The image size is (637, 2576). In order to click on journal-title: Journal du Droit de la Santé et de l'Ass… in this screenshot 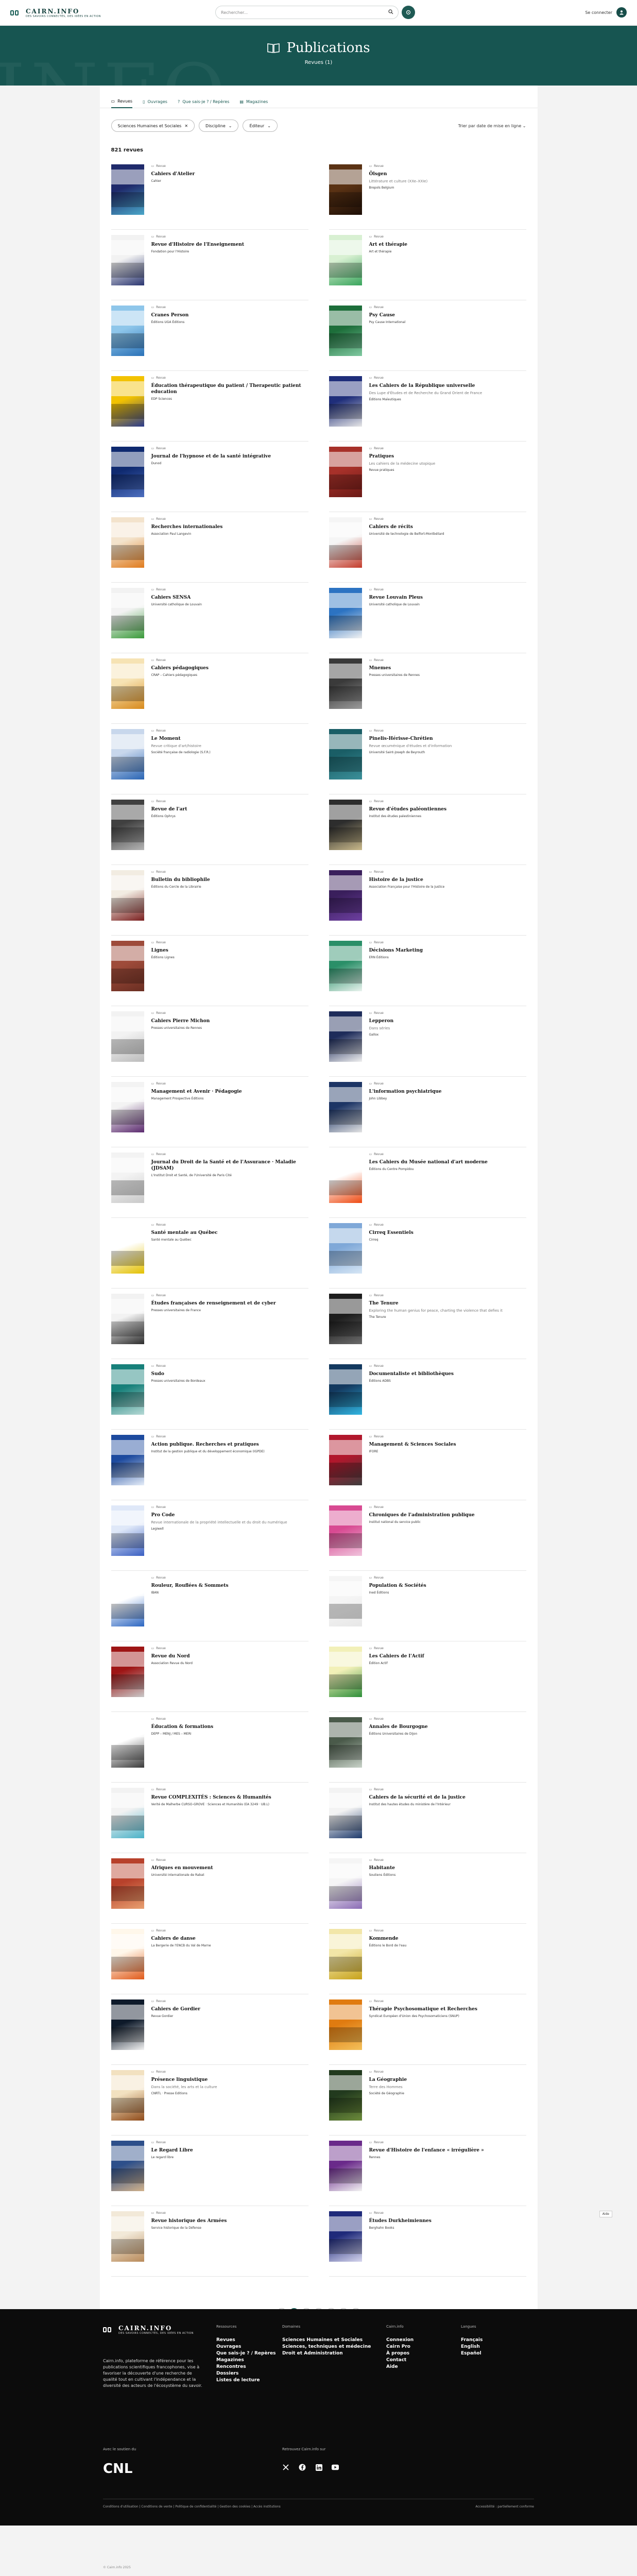, I will do `click(229, 1165)`.